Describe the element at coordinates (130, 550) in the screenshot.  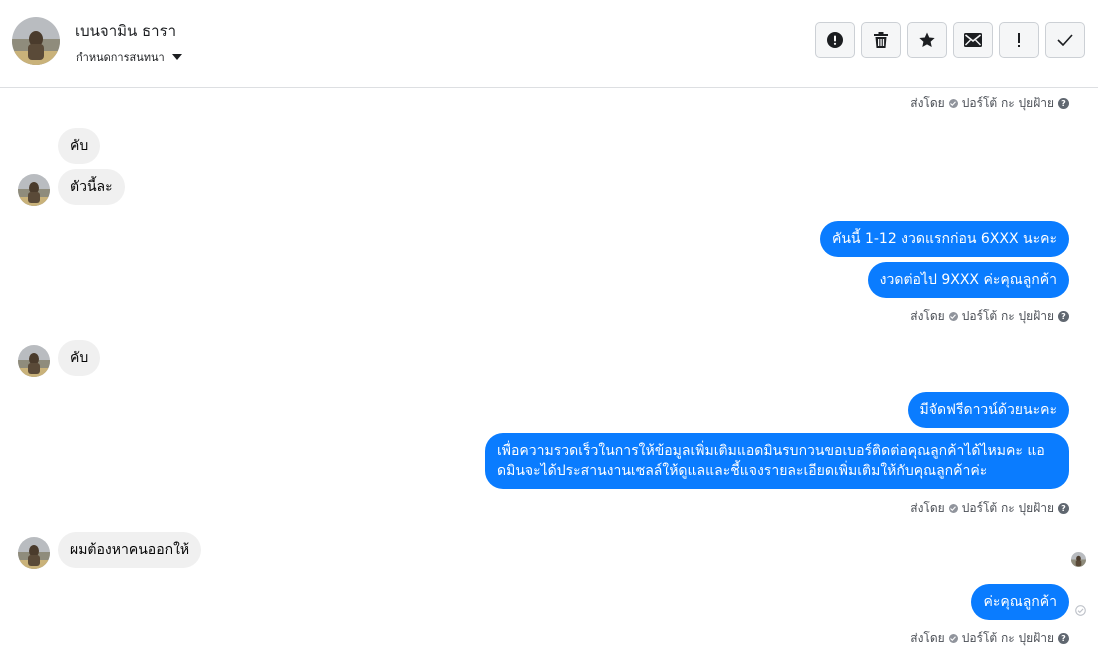
I see `message-bubble-incoming: ผมต้องหาคนออกให้` at that location.